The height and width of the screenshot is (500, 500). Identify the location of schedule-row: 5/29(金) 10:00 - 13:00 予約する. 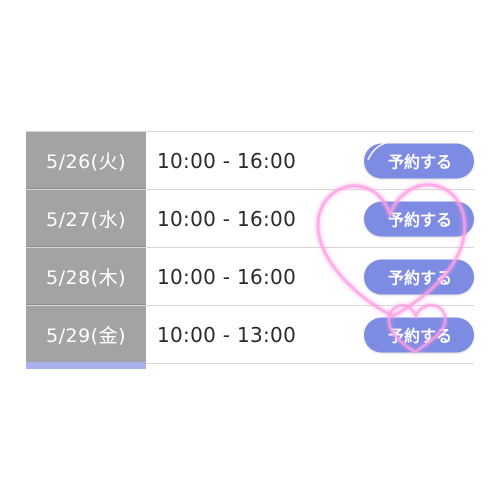
(250, 335).